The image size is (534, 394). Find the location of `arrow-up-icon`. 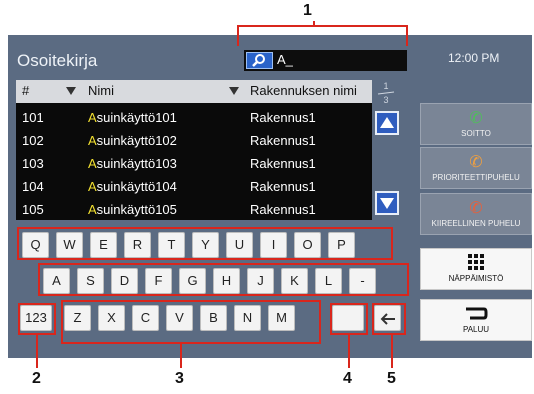

arrow-up-icon is located at coordinates (387, 122).